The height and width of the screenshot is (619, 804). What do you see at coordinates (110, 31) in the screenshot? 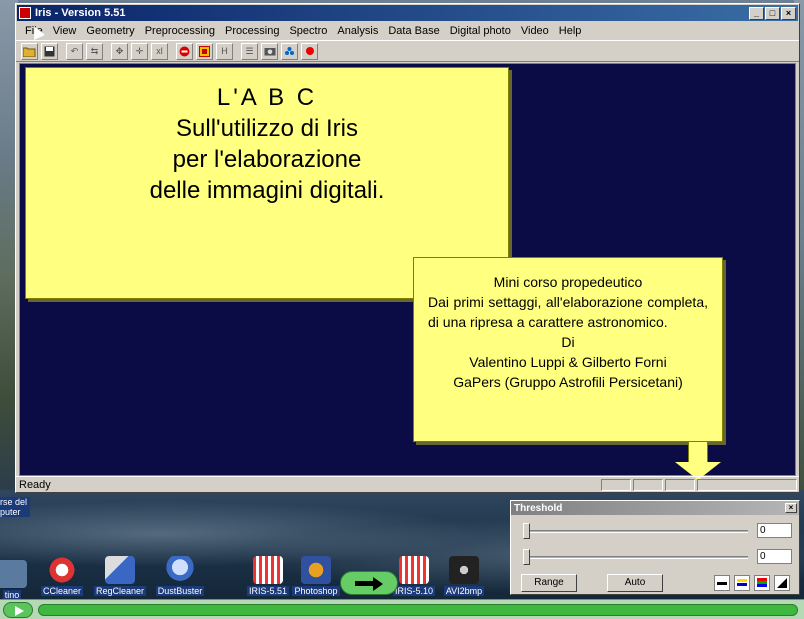
I see `menu-geometry: Geometry` at bounding box center [110, 31].